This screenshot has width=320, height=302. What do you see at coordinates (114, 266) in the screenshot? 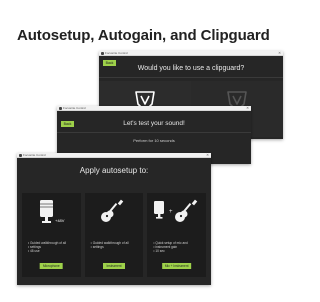
I see `instrument-button: Instrument` at bounding box center [114, 266].